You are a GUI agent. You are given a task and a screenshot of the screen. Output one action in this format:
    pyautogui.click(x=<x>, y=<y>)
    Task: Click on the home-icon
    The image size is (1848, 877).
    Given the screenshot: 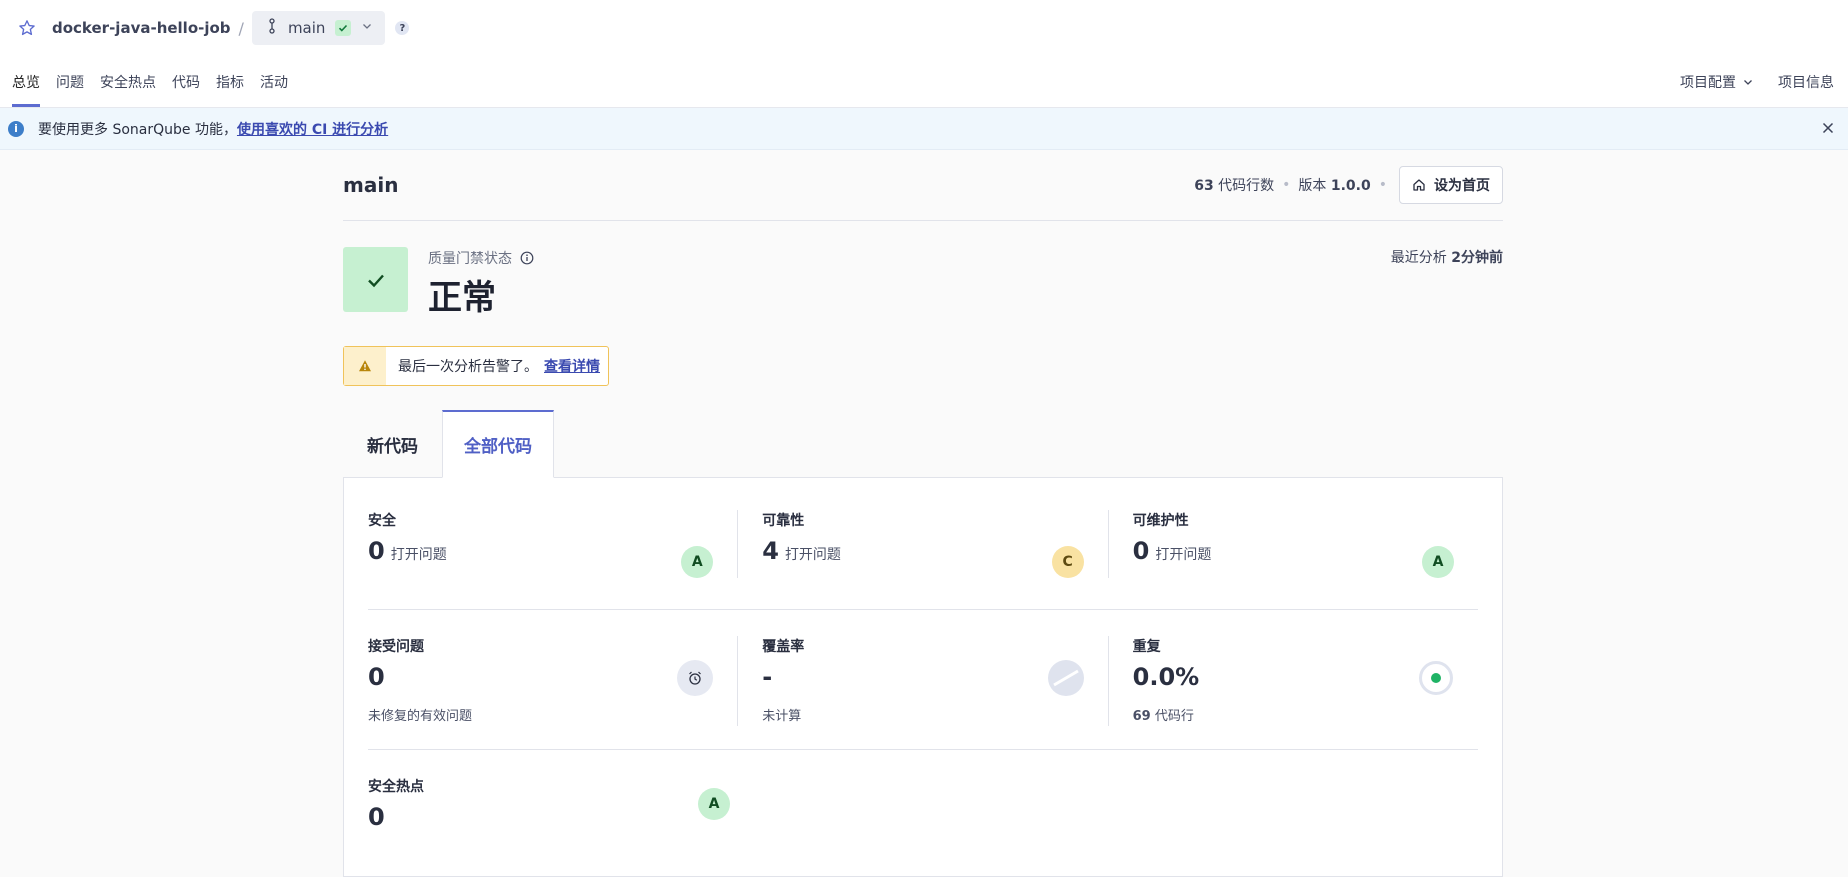 What is the action you would take?
    pyautogui.click(x=1419, y=185)
    